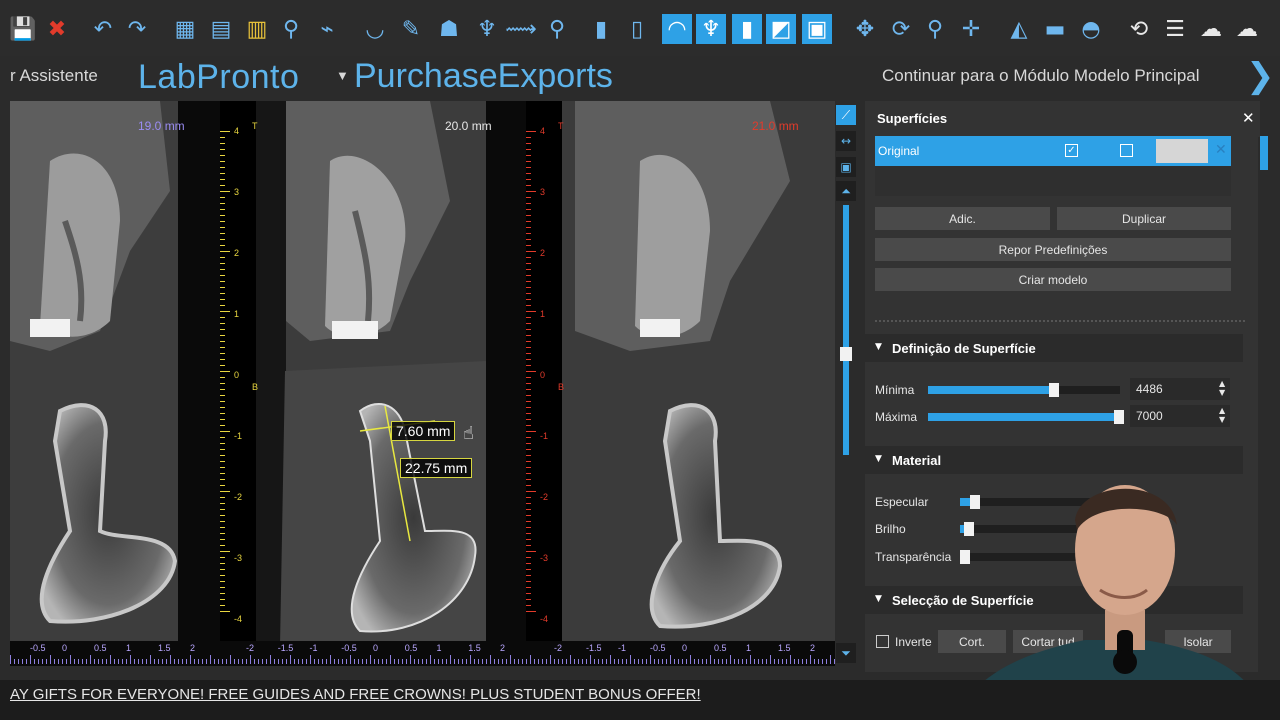 The width and height of the screenshot is (1280, 720). What do you see at coordinates (1019, 29) in the screenshot?
I see `histogram-icon: ◭` at bounding box center [1019, 29].